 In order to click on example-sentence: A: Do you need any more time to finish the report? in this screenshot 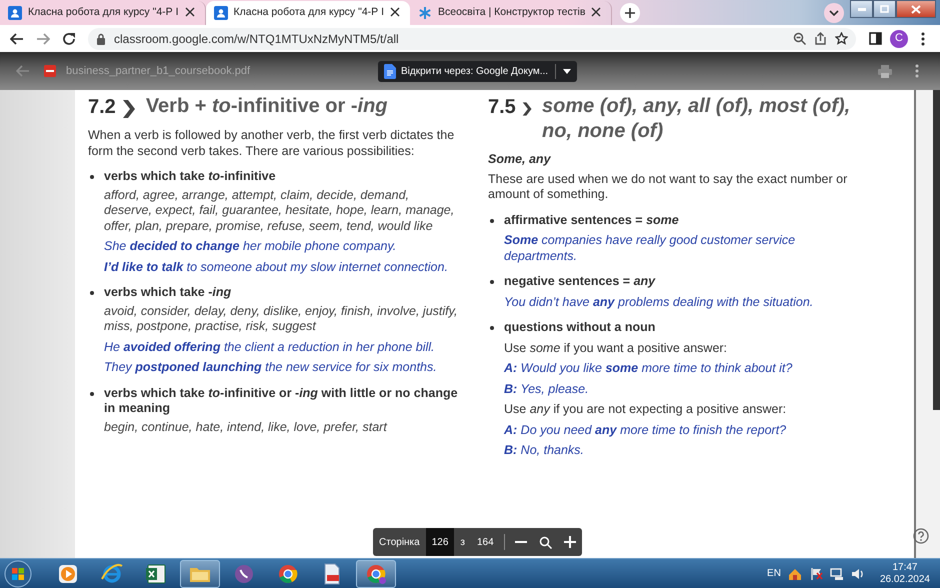, I will do `click(645, 430)`.